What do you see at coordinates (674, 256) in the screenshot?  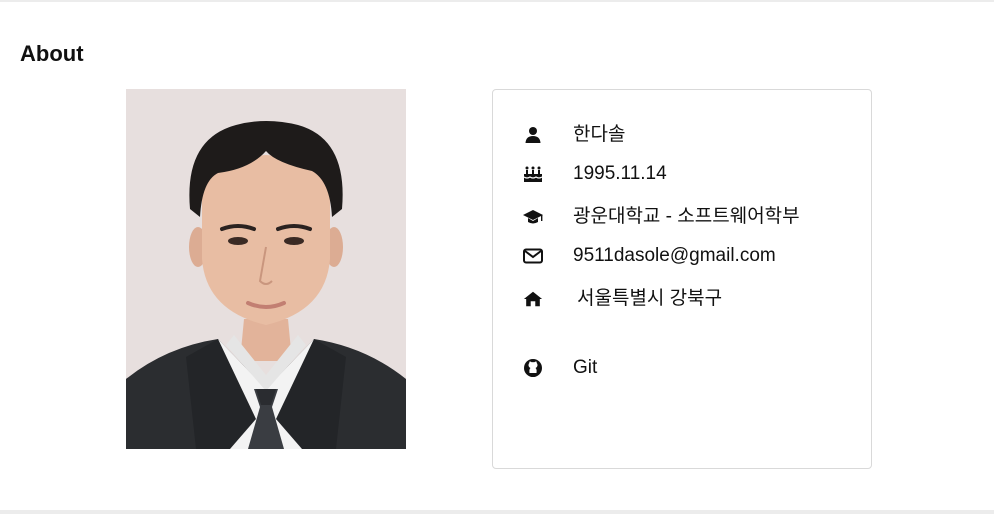 I see `profile-email-link: 9511dasole@gmail.com` at bounding box center [674, 256].